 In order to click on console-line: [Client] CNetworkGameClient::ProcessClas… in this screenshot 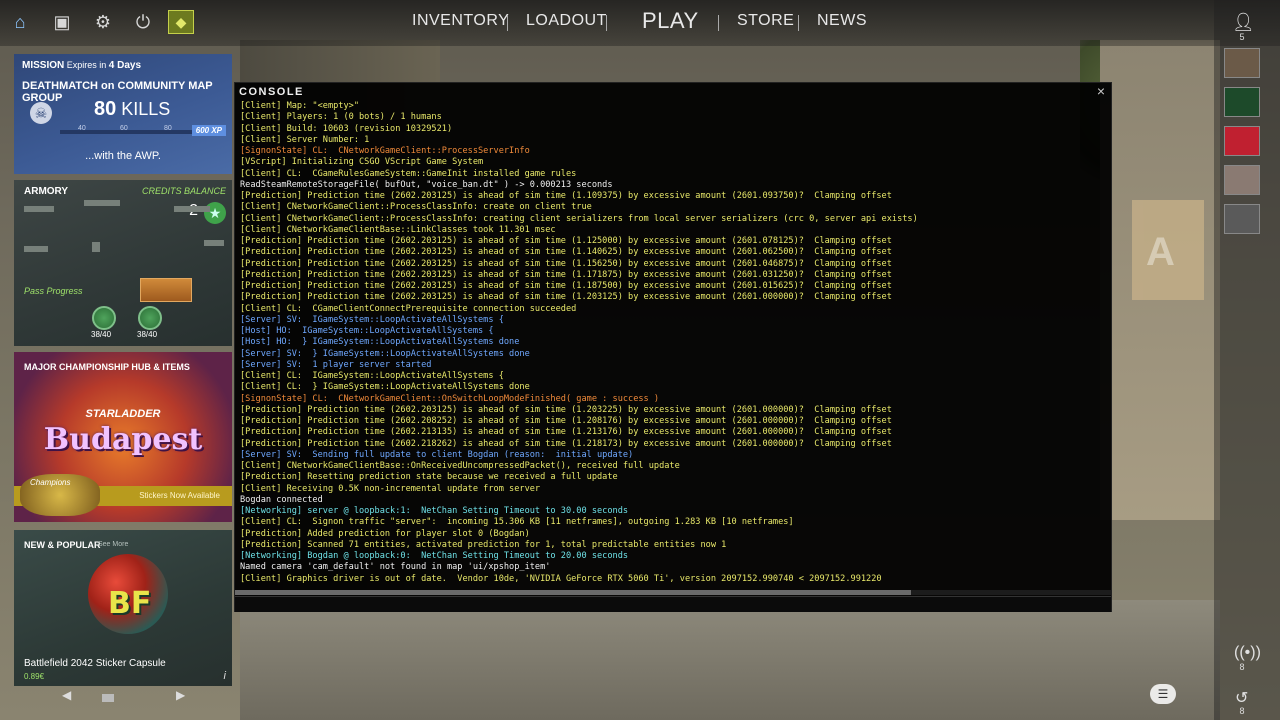, I will do `click(416, 207)`.